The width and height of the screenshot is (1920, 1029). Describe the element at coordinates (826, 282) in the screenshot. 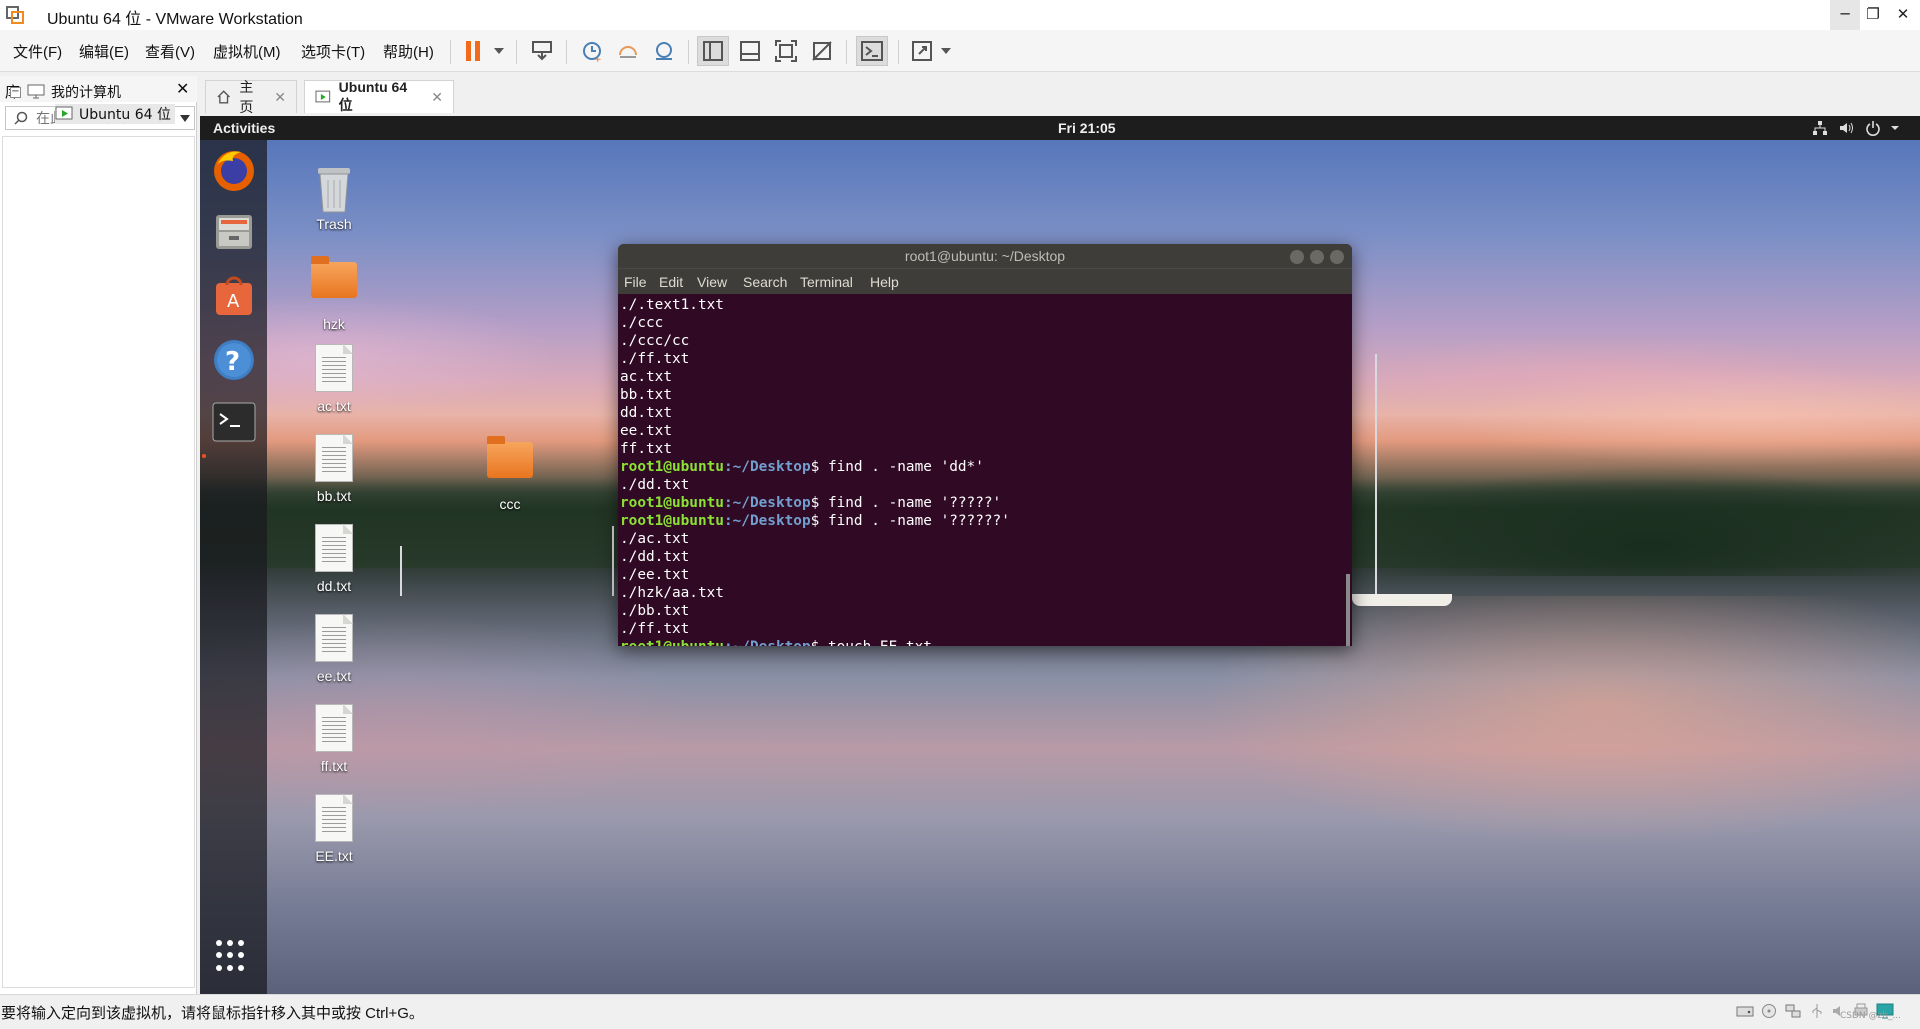

I see `terminal-menu-terminal: Terminal` at that location.